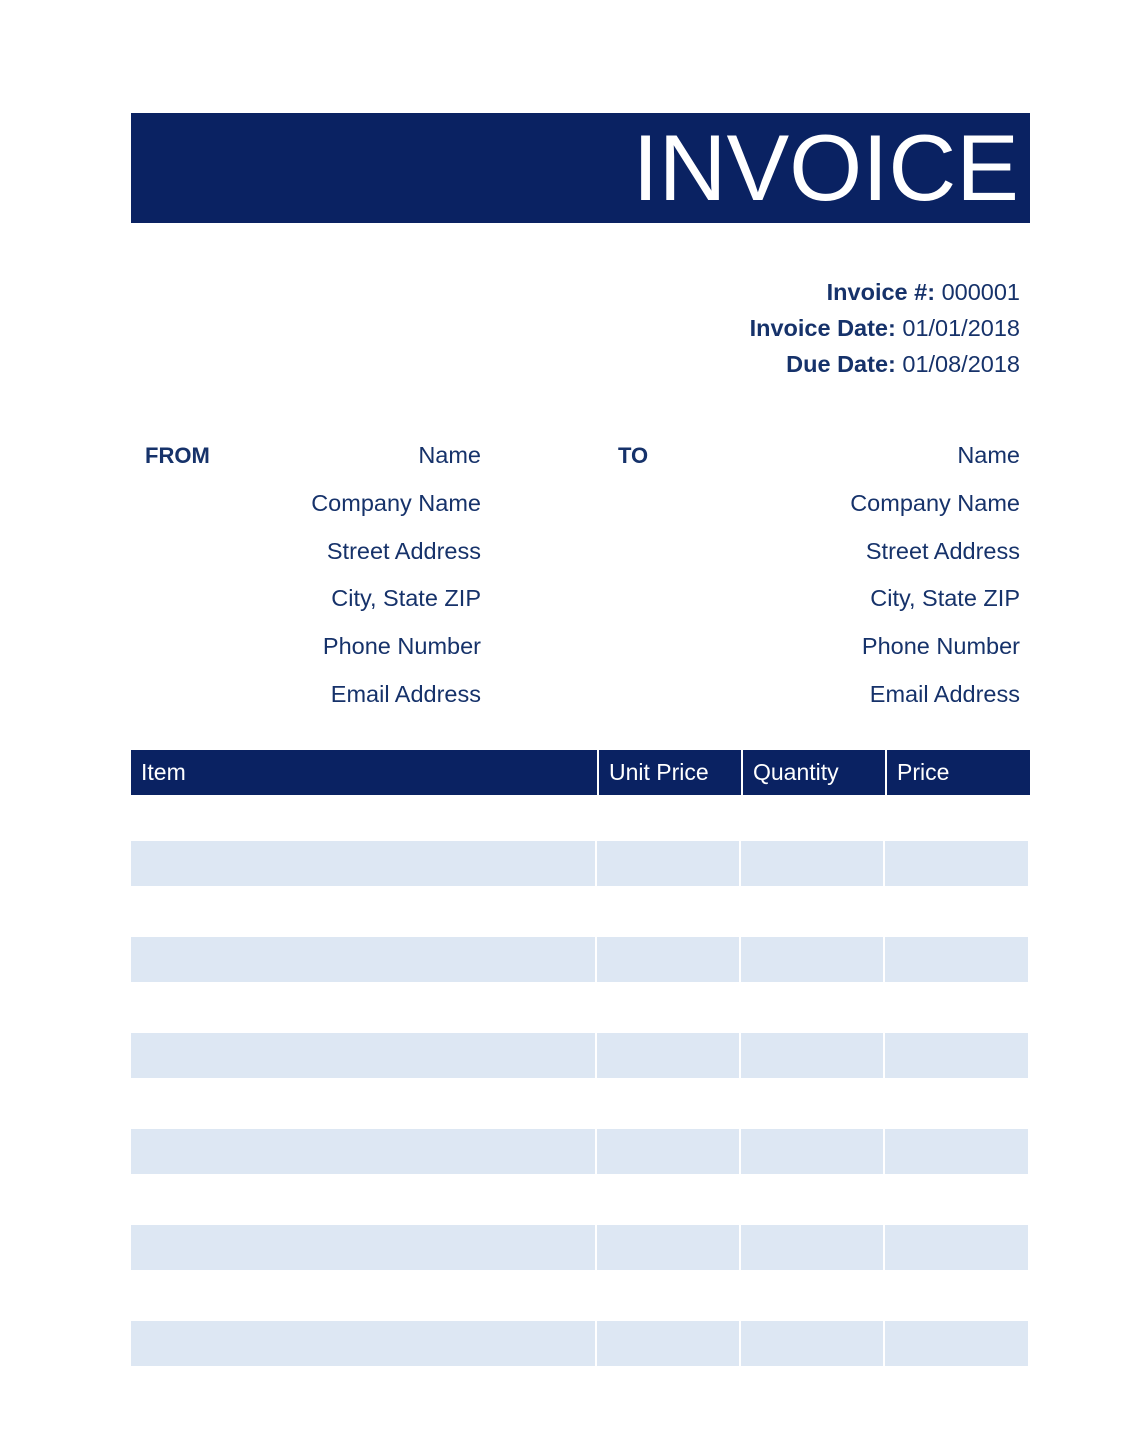 The height and width of the screenshot is (1434, 1148). I want to click on column-header-price: Price, so click(957, 772).